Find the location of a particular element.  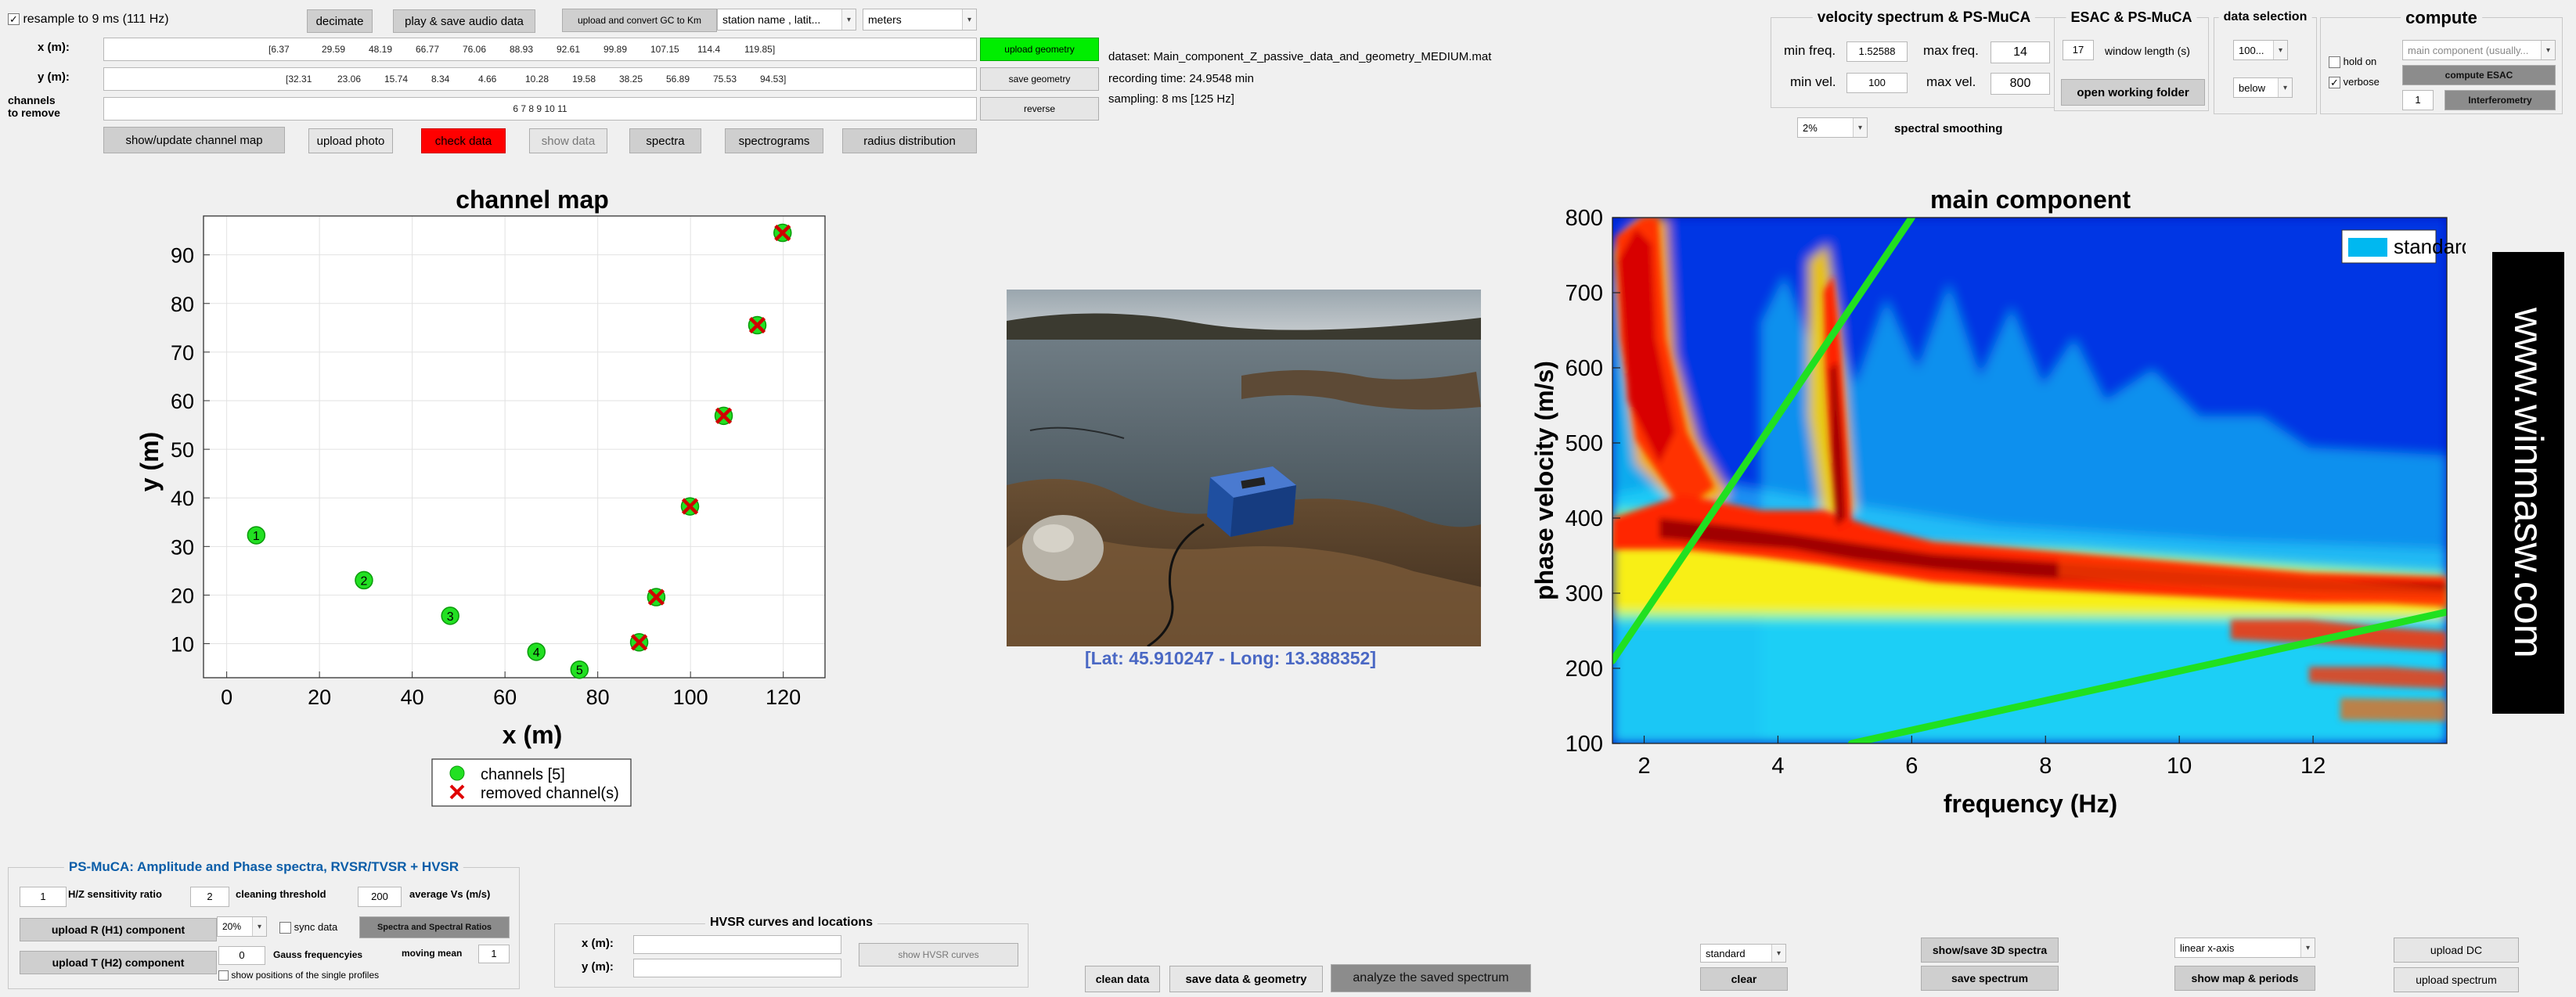

channel-point-label: 3 is located at coordinates (450, 617).